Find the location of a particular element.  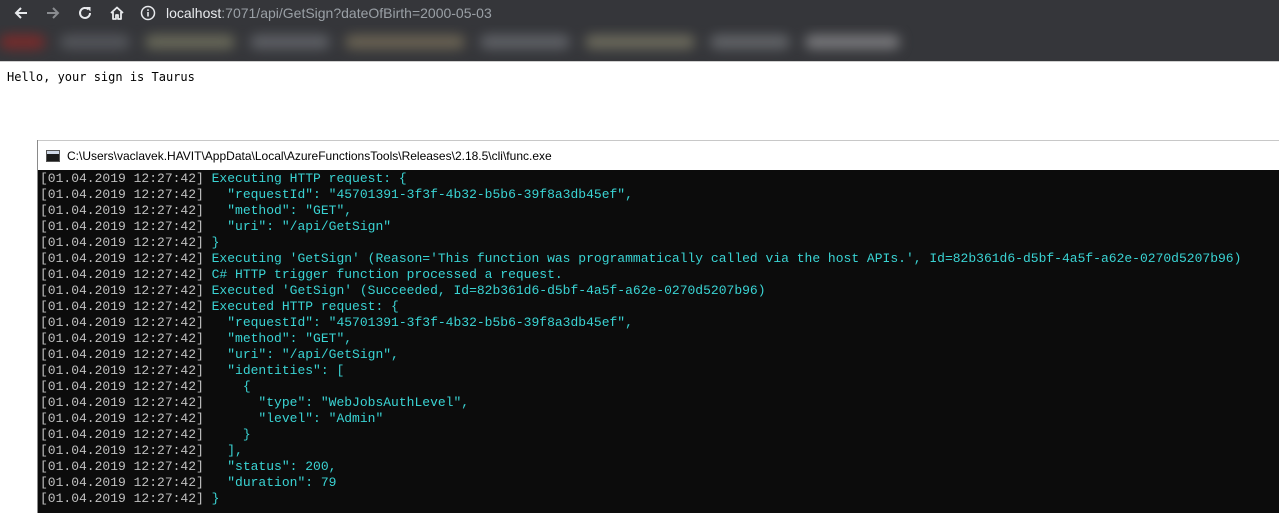

log-message: "status": 200, is located at coordinates (270, 466).